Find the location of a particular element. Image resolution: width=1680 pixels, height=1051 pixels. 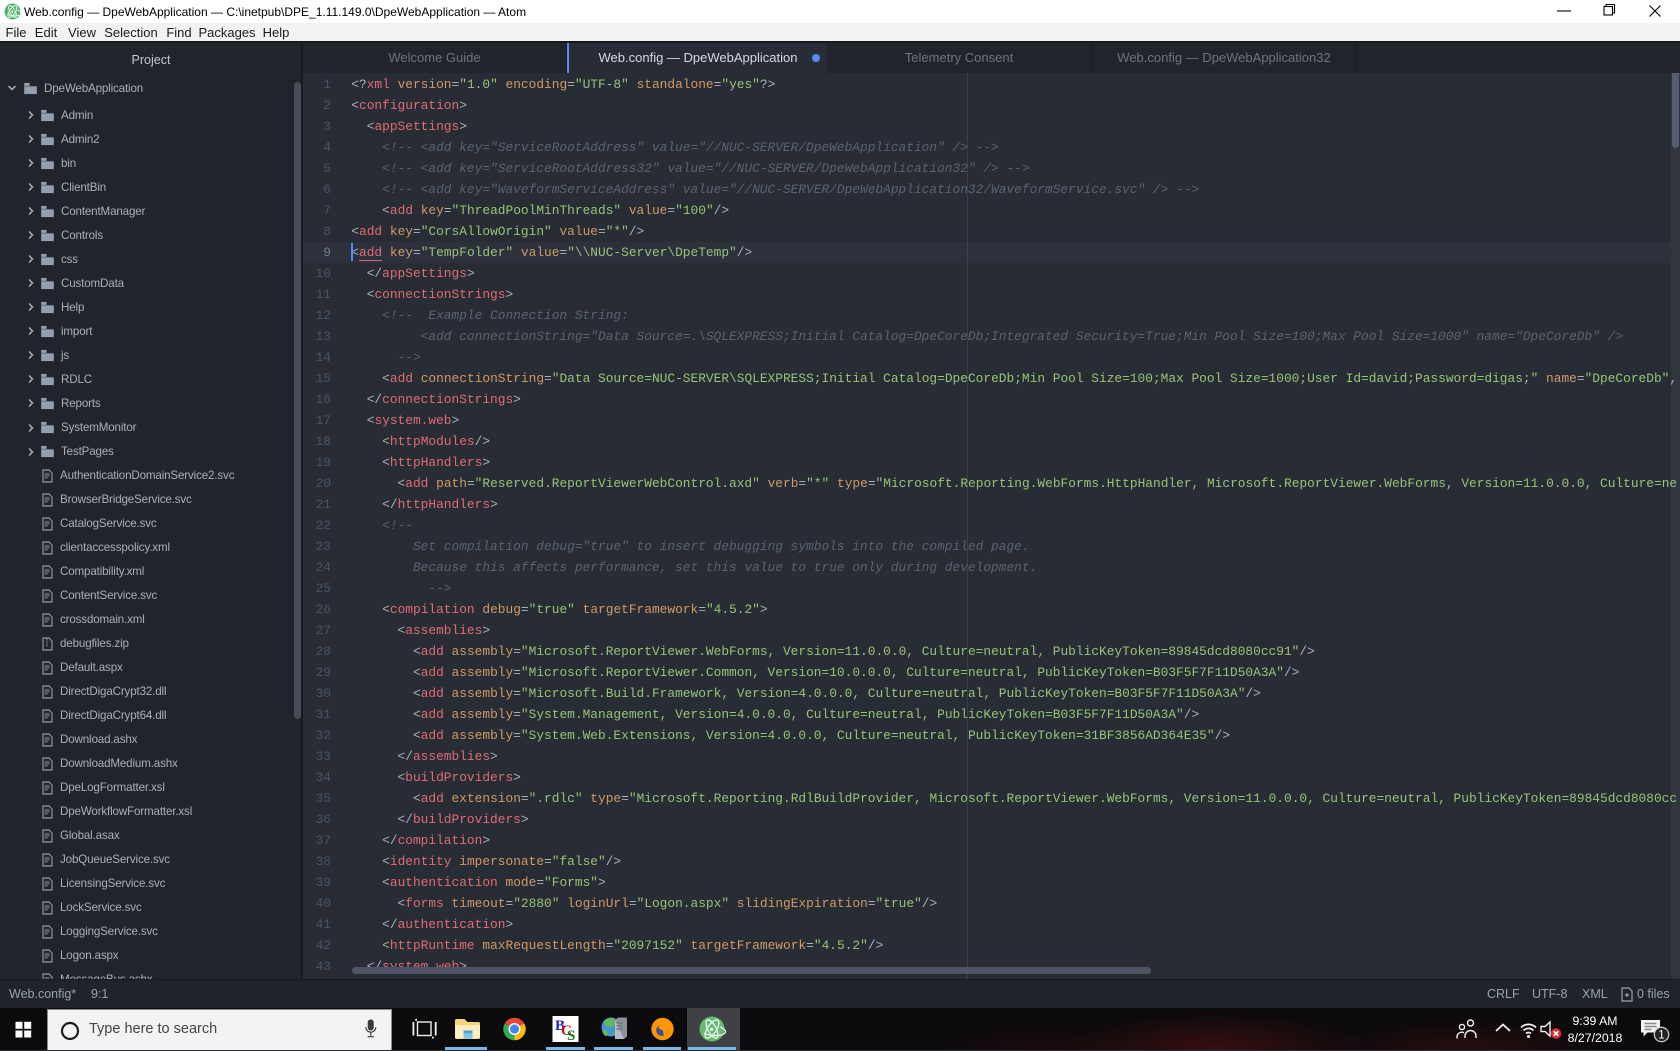

svg-text: 1 is located at coordinates (1661, 1036).